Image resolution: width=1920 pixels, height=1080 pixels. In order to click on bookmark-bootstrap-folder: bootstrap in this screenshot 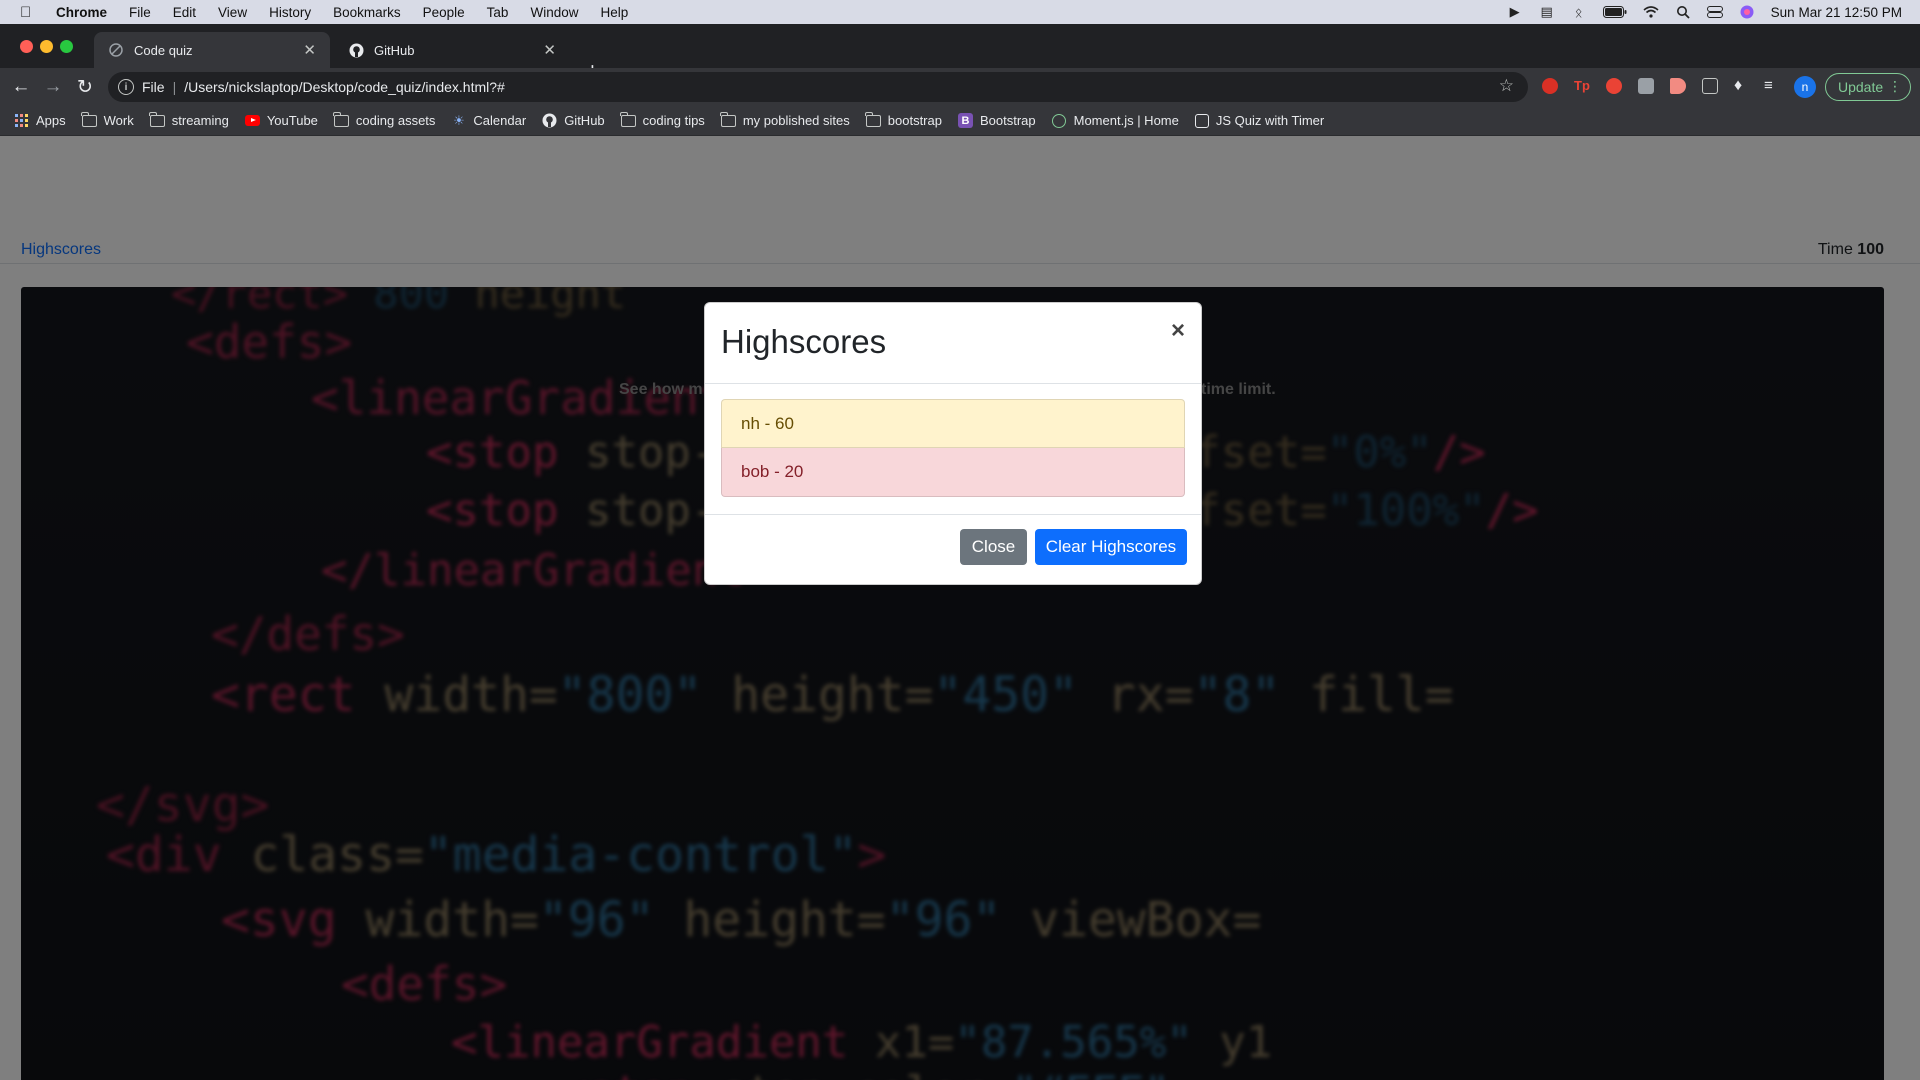, I will do `click(903, 119)`.